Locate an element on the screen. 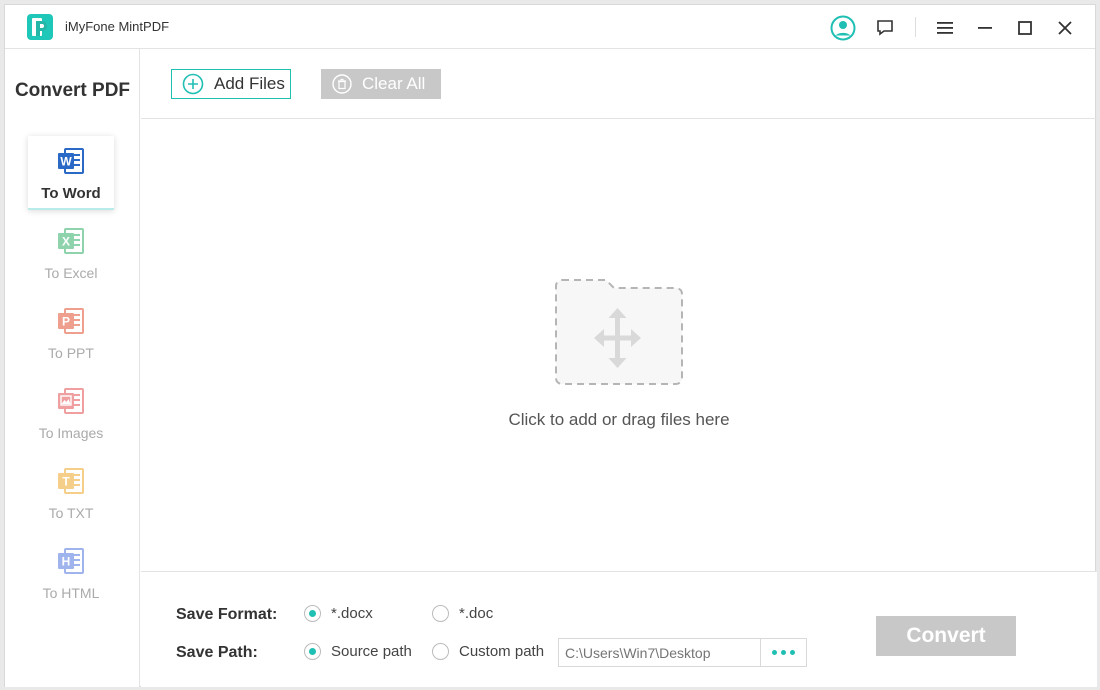 The height and width of the screenshot is (690, 1100). svg-text: W is located at coordinates (66, 162).